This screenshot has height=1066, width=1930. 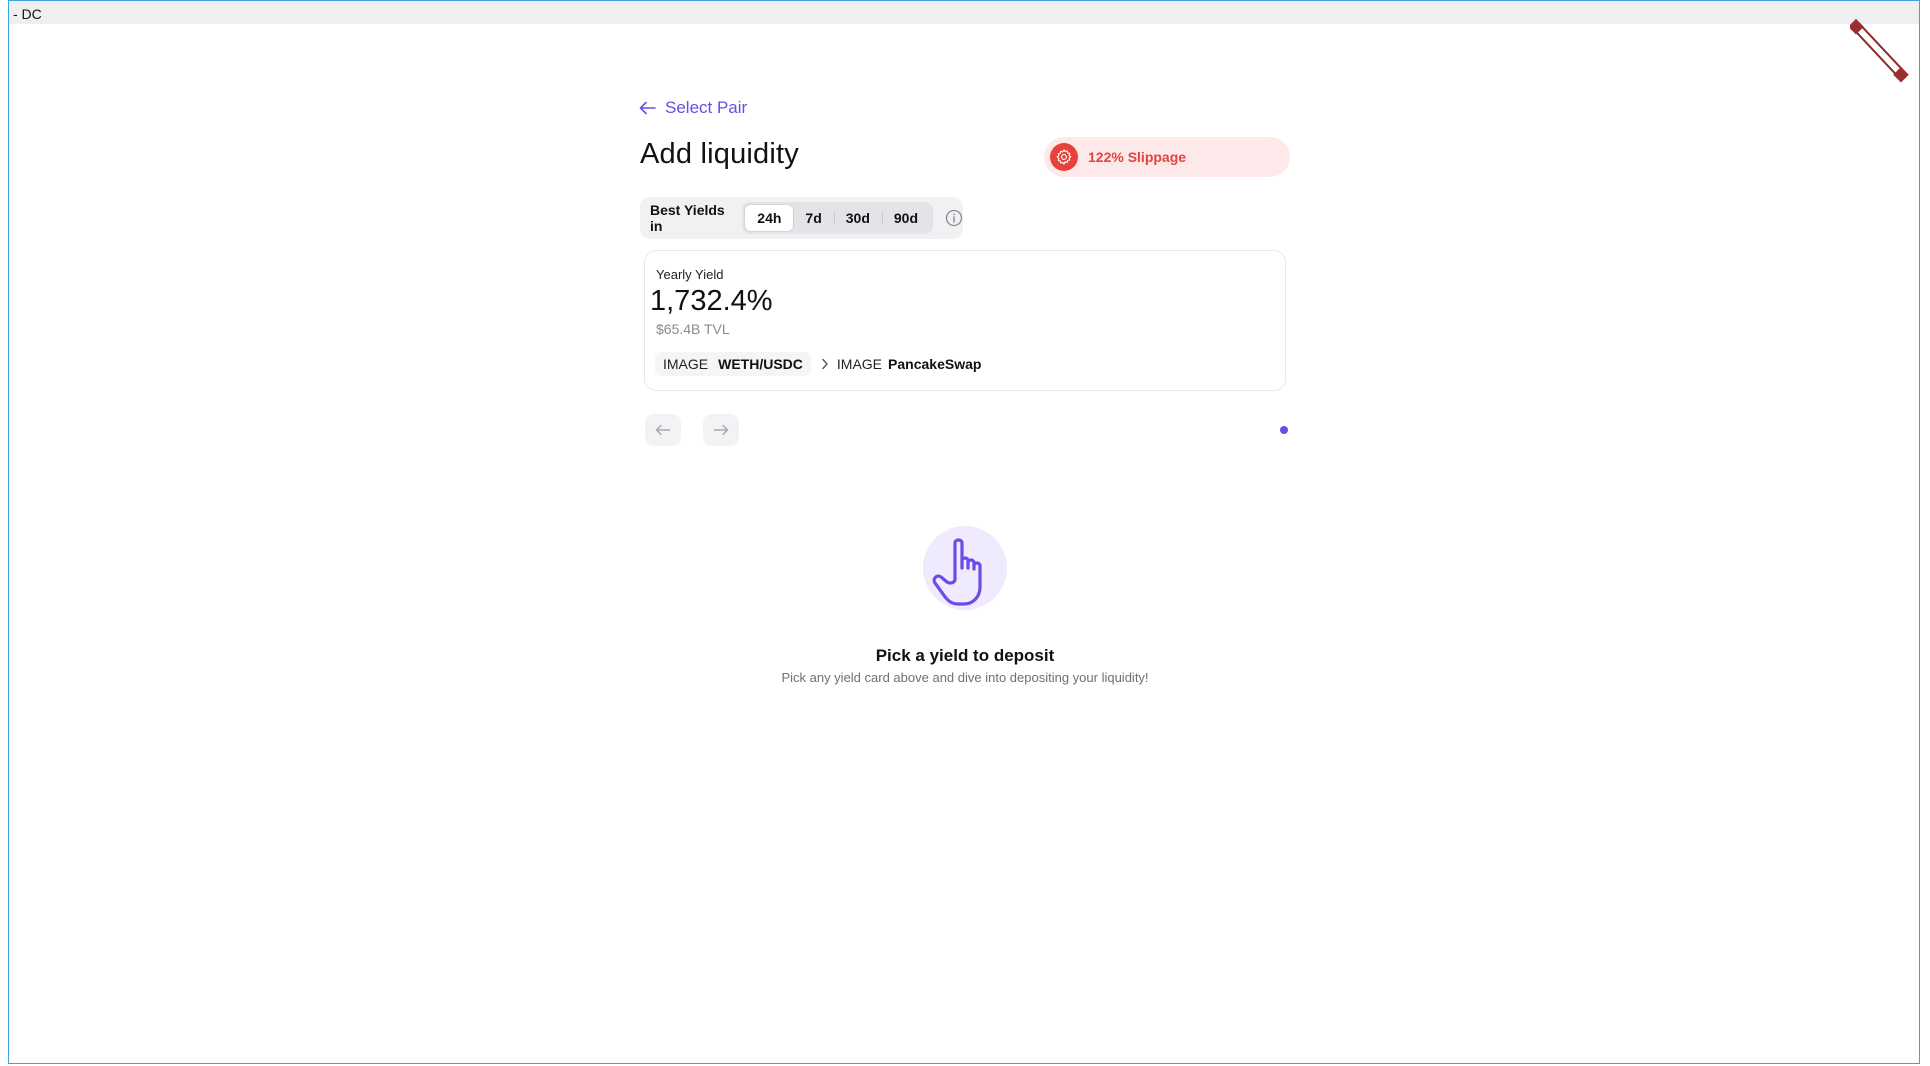 I want to click on yield-route: IMAGE WETH/USDC IMAGE PancakeSwap, so click(x=818, y=364).